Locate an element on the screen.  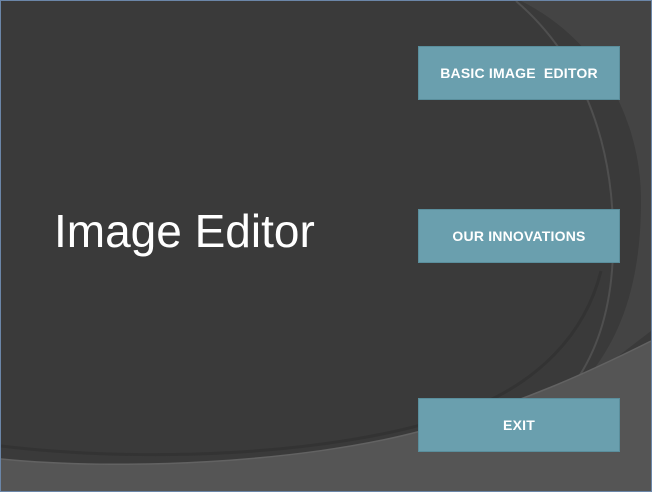
exit-button: EXIT is located at coordinates (519, 425).